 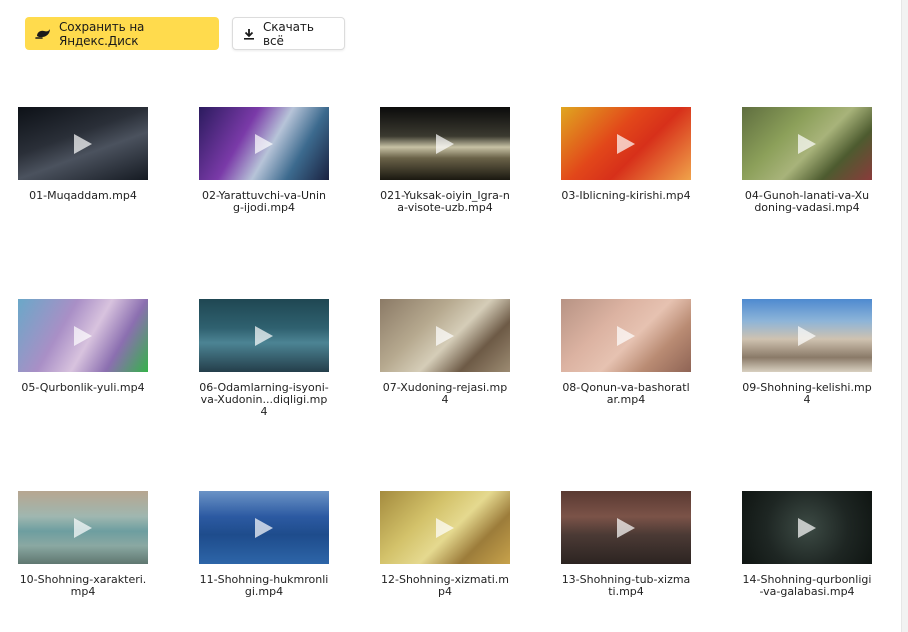 I want to click on toolbar: Сохранить на Яндекс.Диск Скачать всё, so click(x=185, y=33).